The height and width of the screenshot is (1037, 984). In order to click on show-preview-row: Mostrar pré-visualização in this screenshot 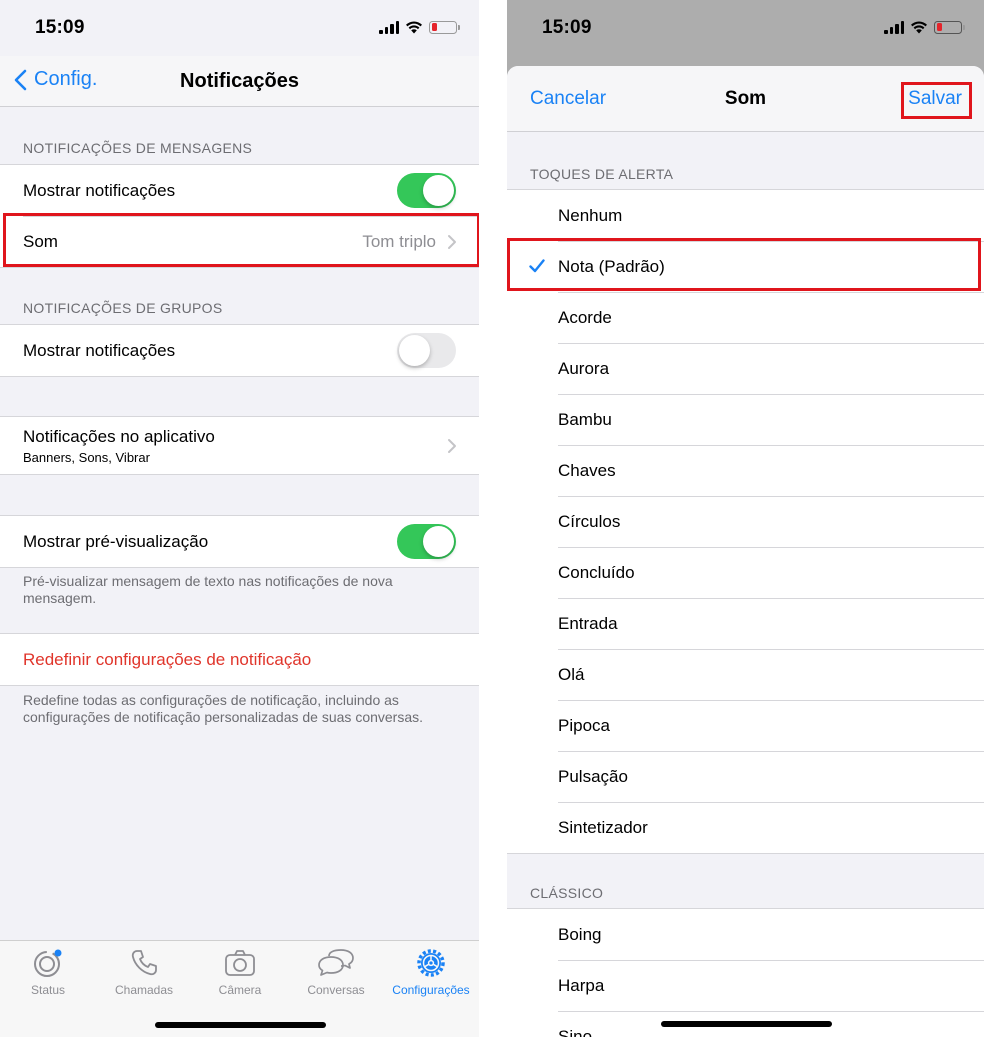, I will do `click(239, 541)`.